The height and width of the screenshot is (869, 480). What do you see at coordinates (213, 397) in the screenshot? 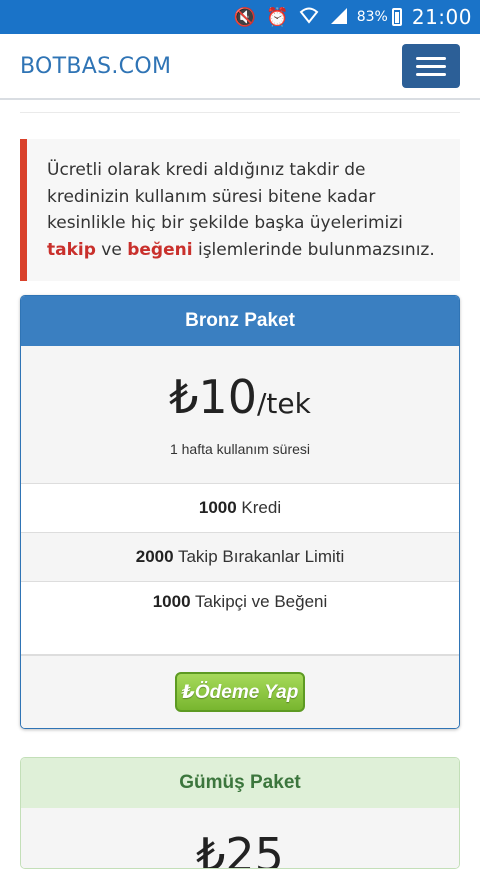
I see `price-value: ₺10` at bounding box center [213, 397].